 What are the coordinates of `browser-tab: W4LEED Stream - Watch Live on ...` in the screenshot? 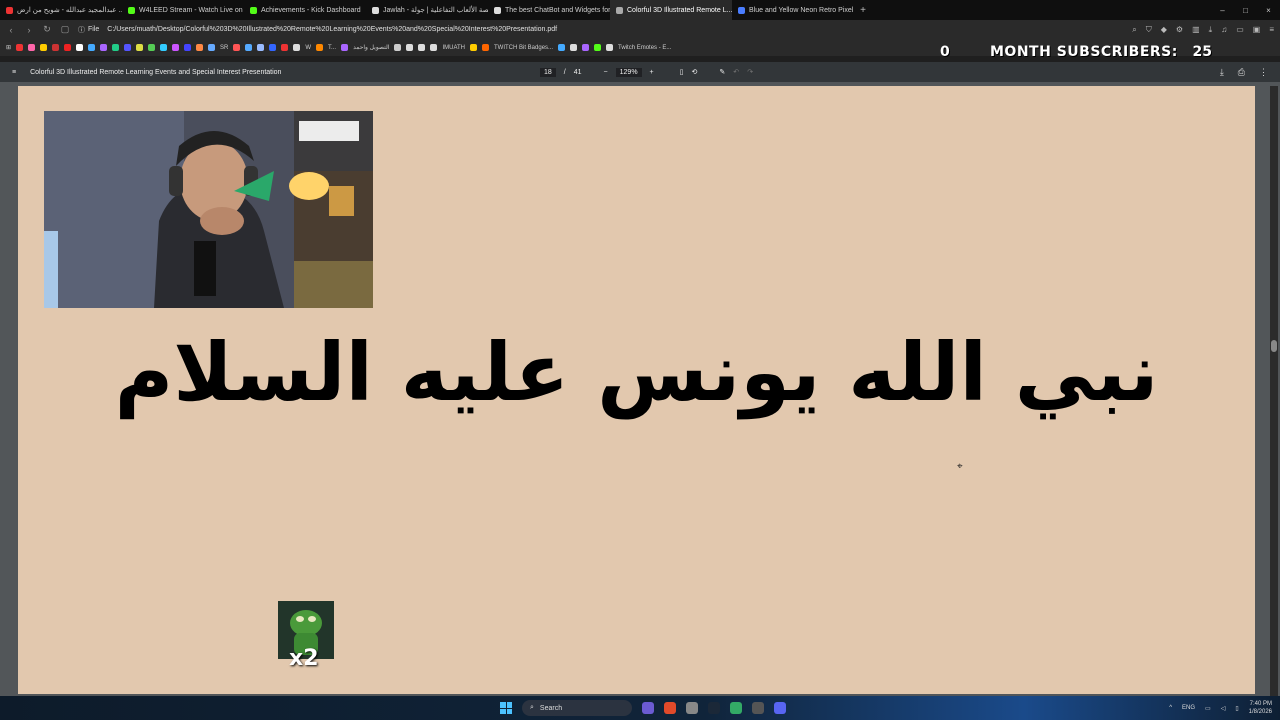 It's located at (183, 10).